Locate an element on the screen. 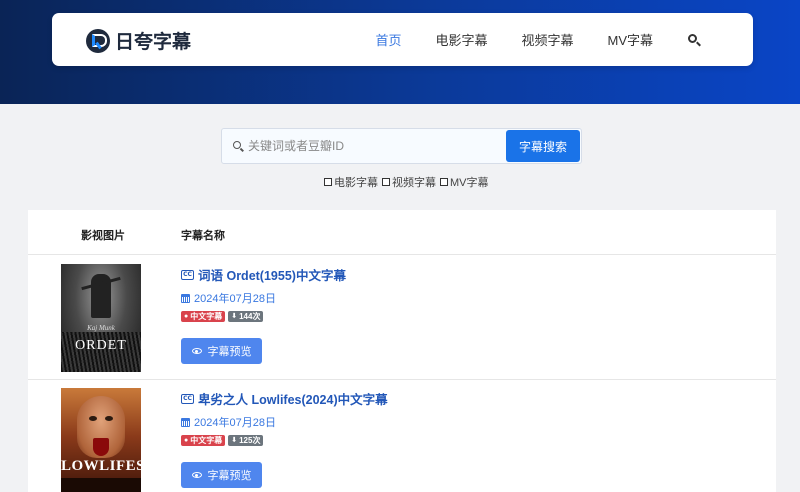  download-count-badge: ⬇ 144次 is located at coordinates (246, 316).